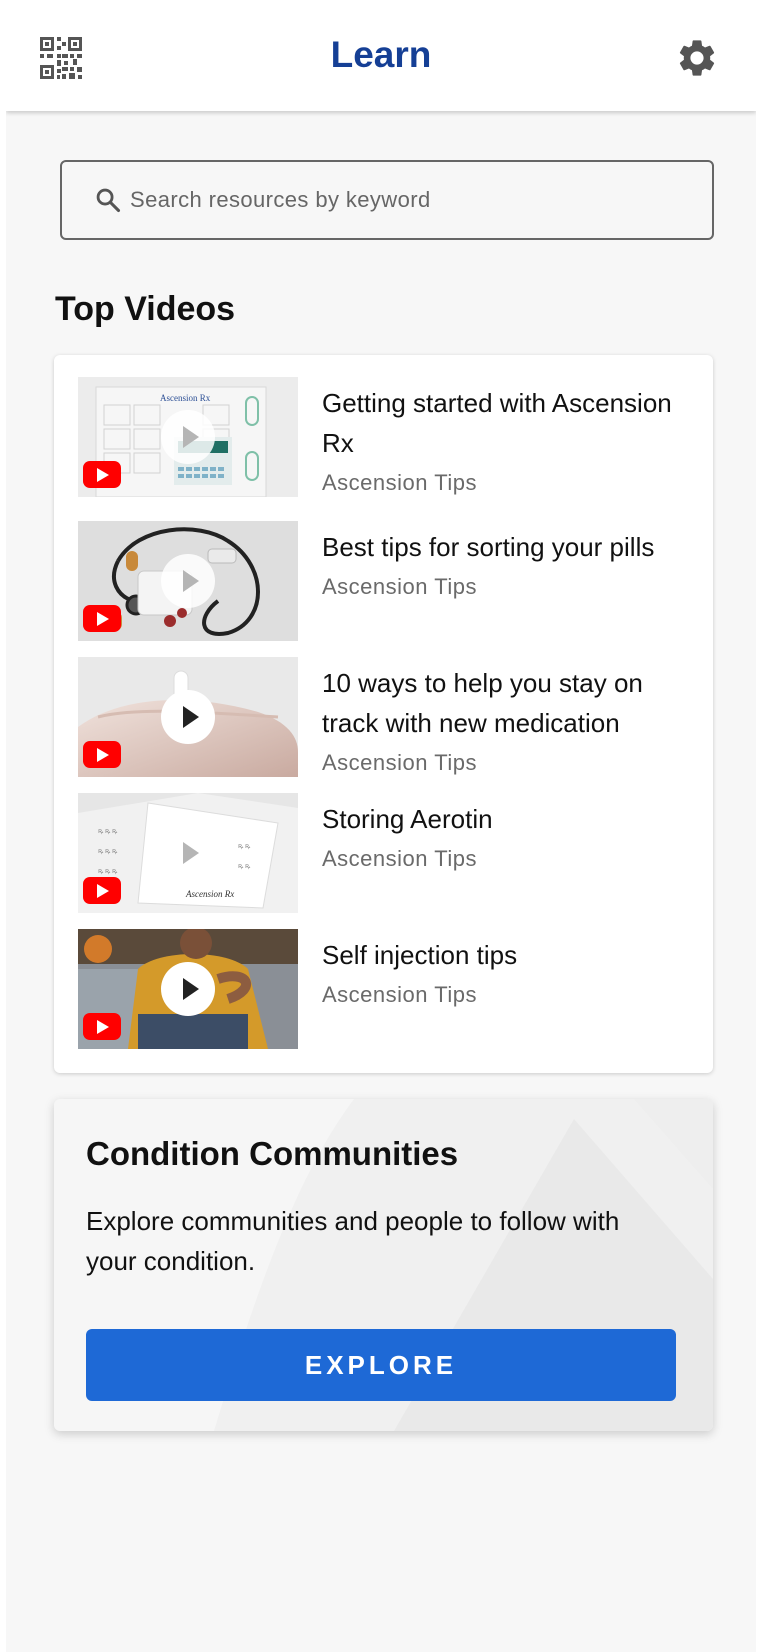 The height and width of the screenshot is (1652, 762). Describe the element at coordinates (410, 200) in the screenshot. I see `search-input` at that location.